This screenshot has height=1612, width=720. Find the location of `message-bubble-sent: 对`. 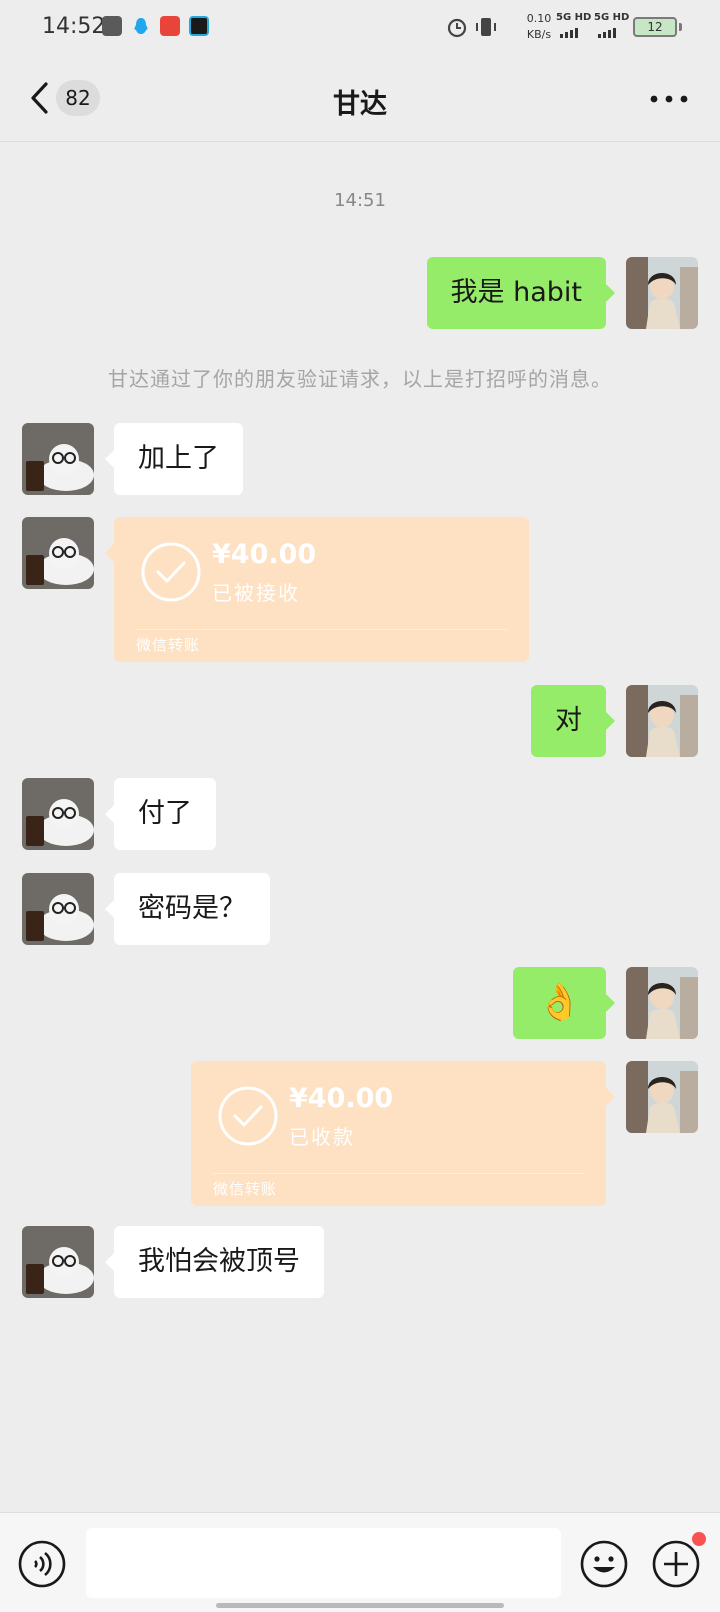

message-bubble-sent: 对 is located at coordinates (573, 721).